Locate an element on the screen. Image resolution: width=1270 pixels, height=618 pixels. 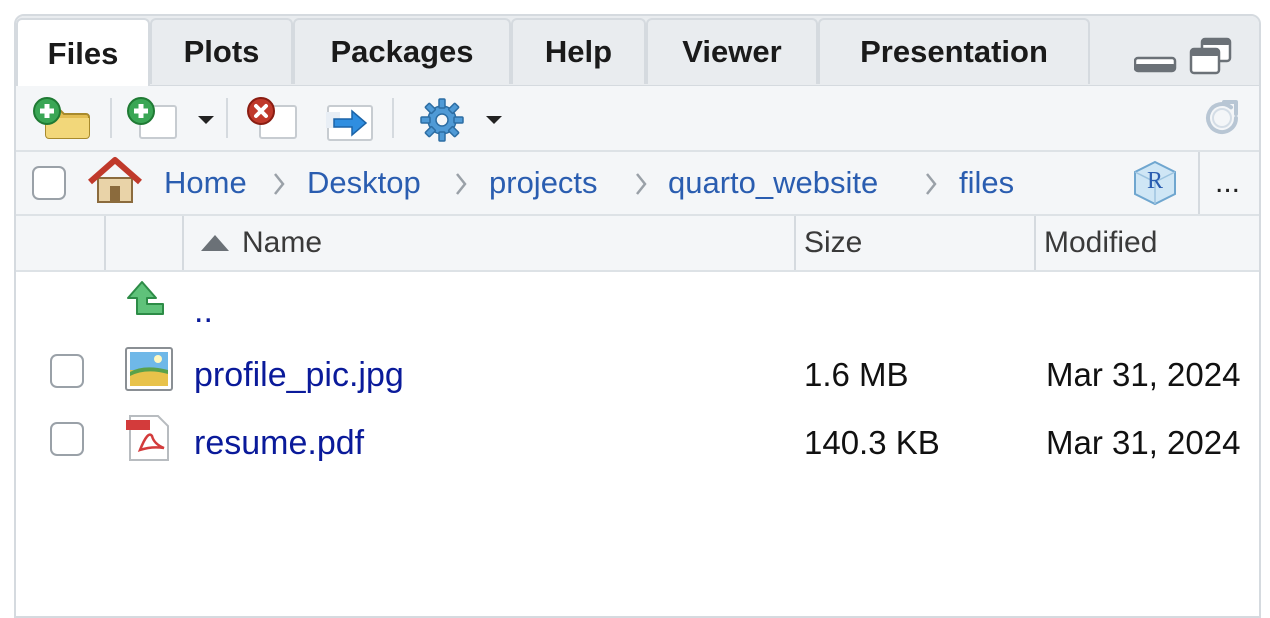
new-file-dropdown-icon is located at coordinates (206, 120).